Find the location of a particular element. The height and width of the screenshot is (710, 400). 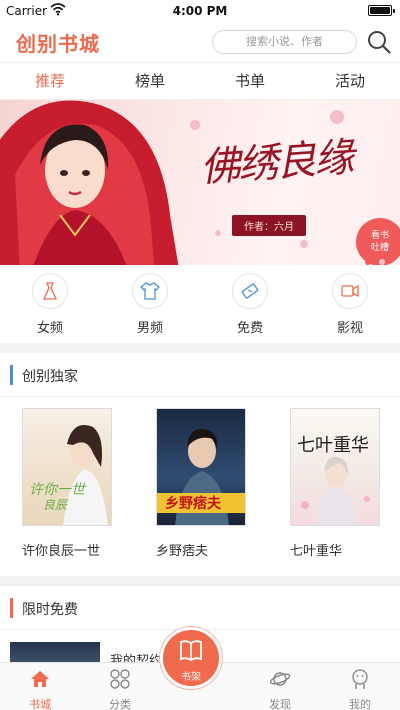

search-icon is located at coordinates (379, 42).